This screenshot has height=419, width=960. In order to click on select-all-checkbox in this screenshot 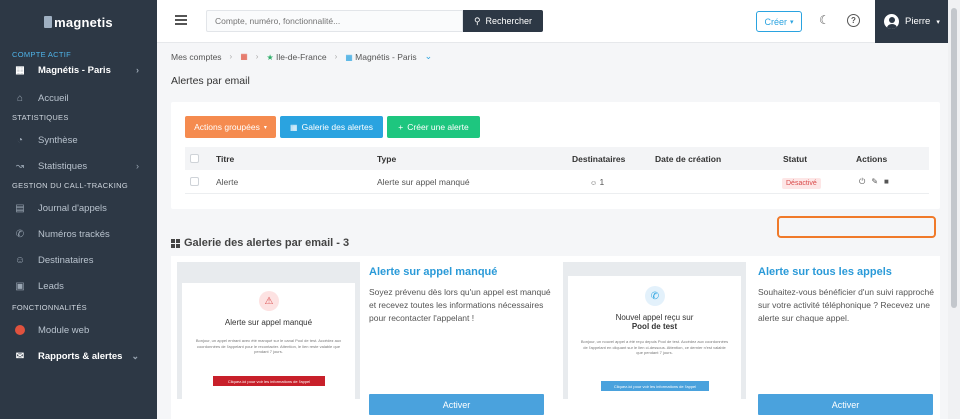, I will do `click(194, 158)`.